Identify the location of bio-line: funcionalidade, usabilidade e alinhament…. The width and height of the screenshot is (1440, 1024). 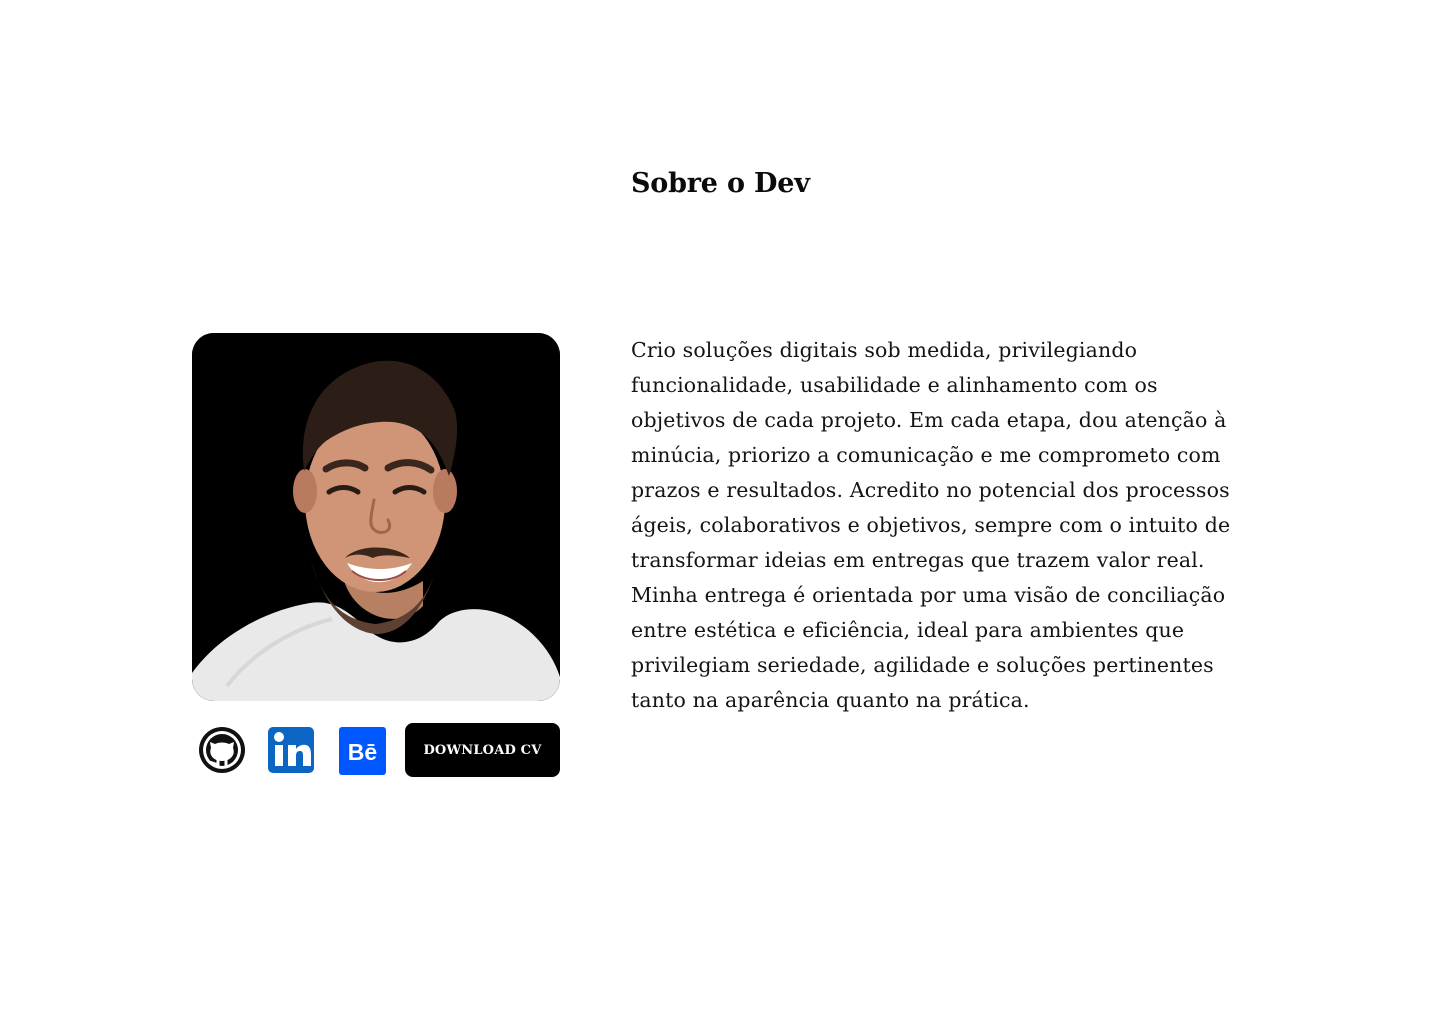
(894, 385).